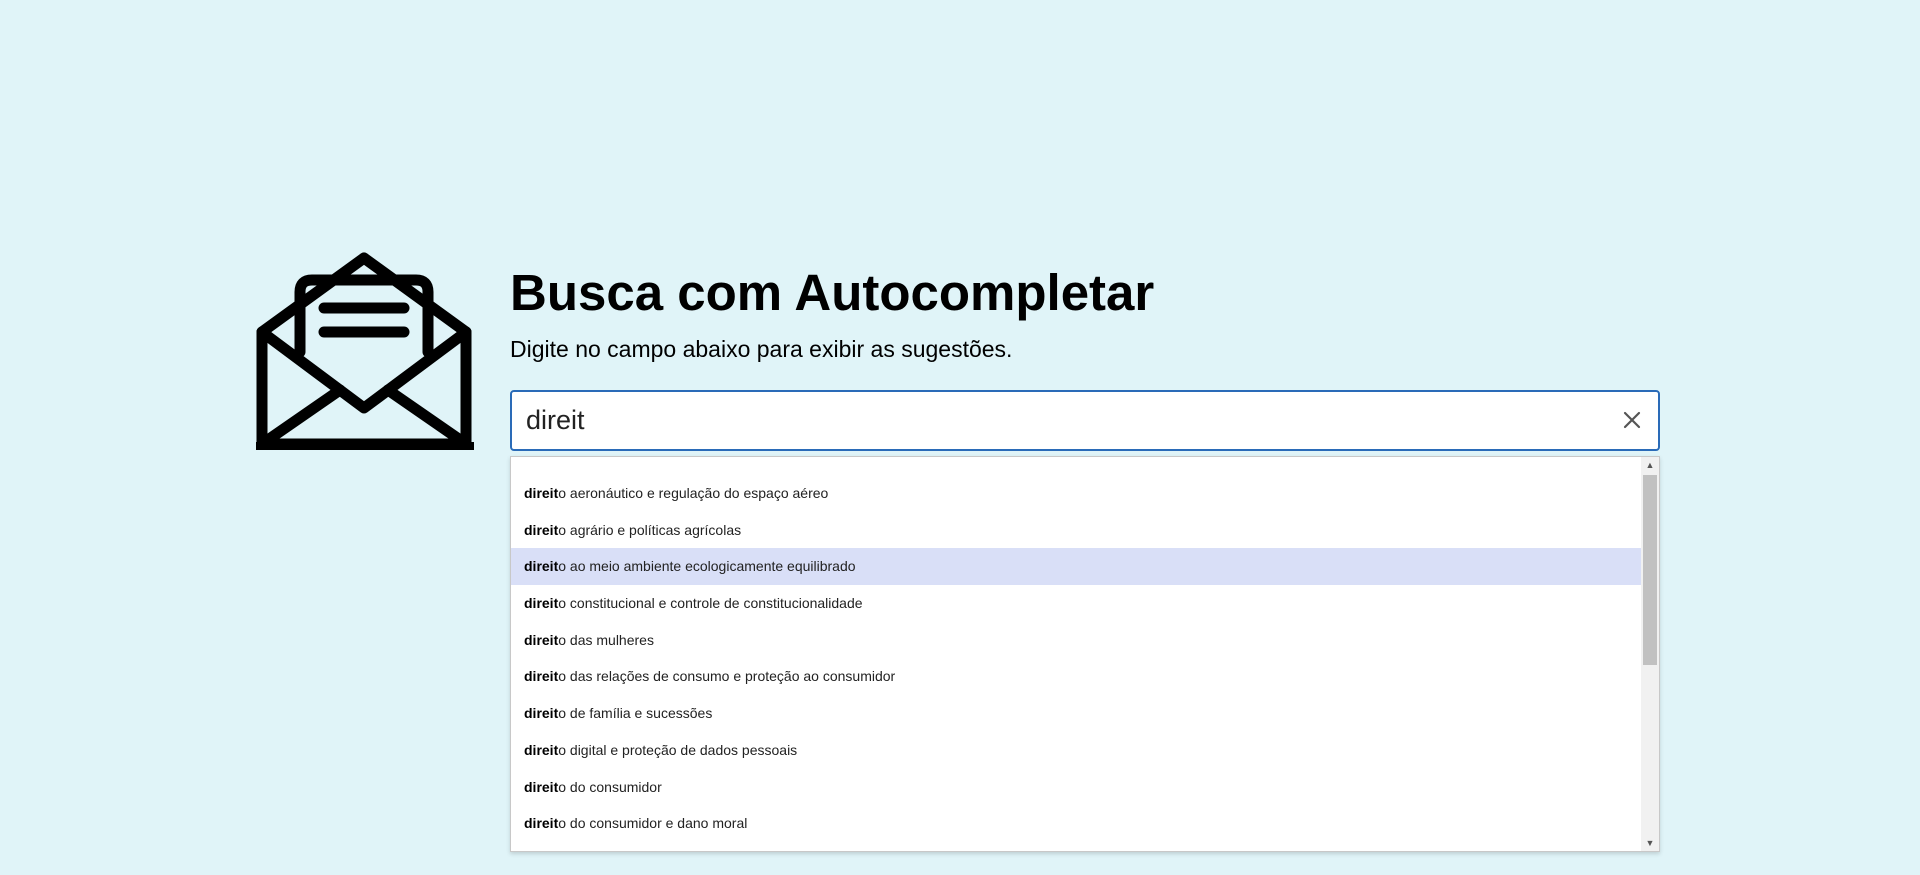  Describe the element at coordinates (653, 823) in the screenshot. I see `suggestion-text: o do consumidor e dano moral` at that location.